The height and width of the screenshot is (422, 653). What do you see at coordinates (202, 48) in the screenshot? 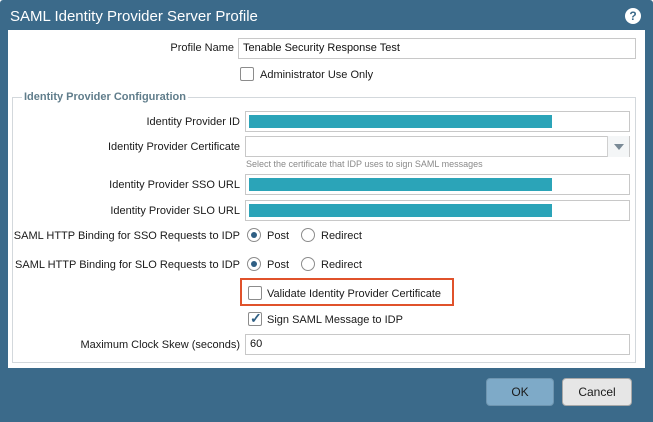
I see `profile-name-label: Profile Name` at bounding box center [202, 48].